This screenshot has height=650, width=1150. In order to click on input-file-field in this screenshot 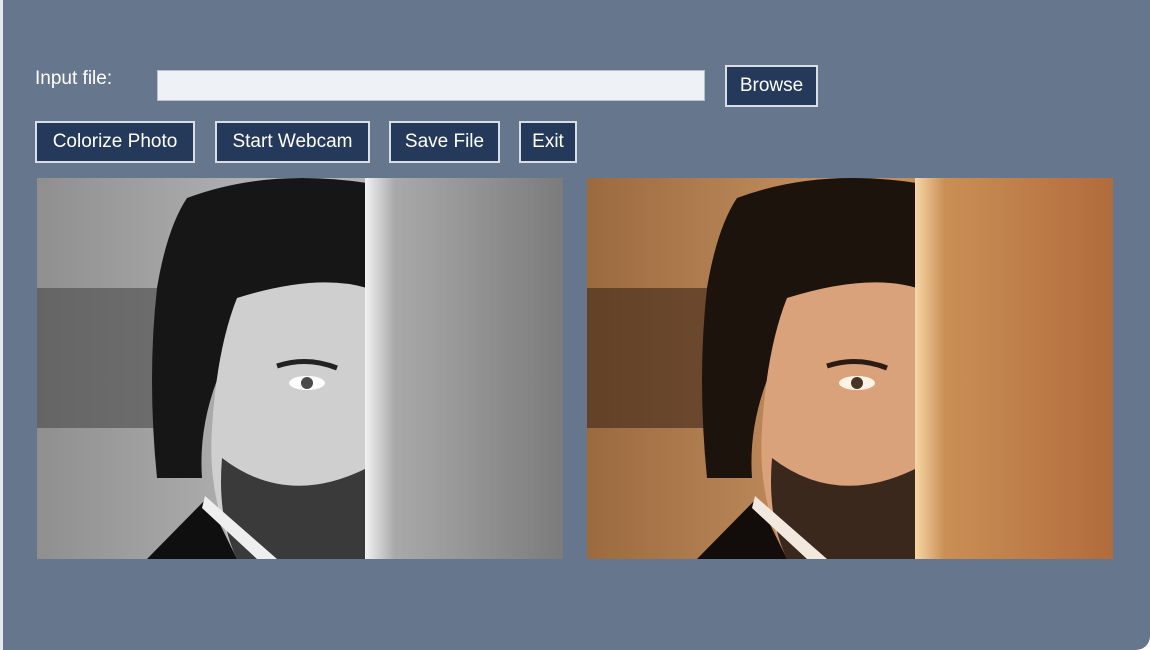, I will do `click(431, 85)`.